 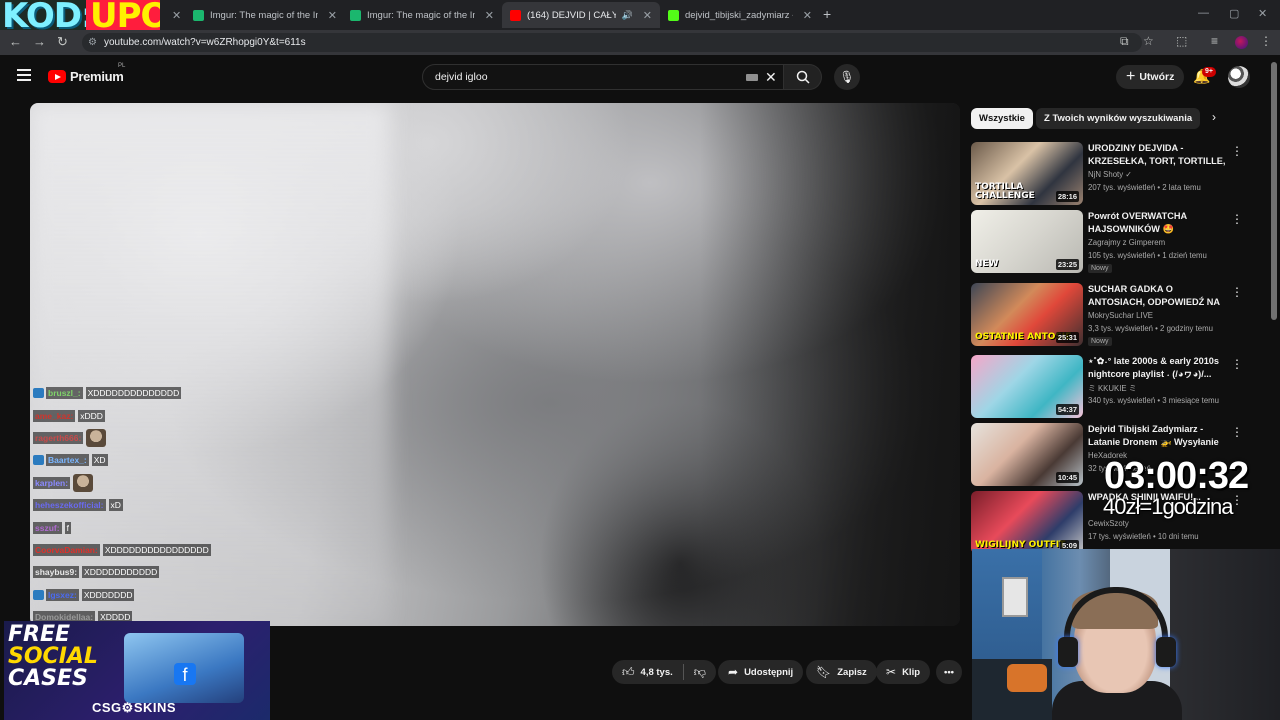 What do you see at coordinates (657, 672) in the screenshot?
I see `like-count: 4,8 tys.` at bounding box center [657, 672].